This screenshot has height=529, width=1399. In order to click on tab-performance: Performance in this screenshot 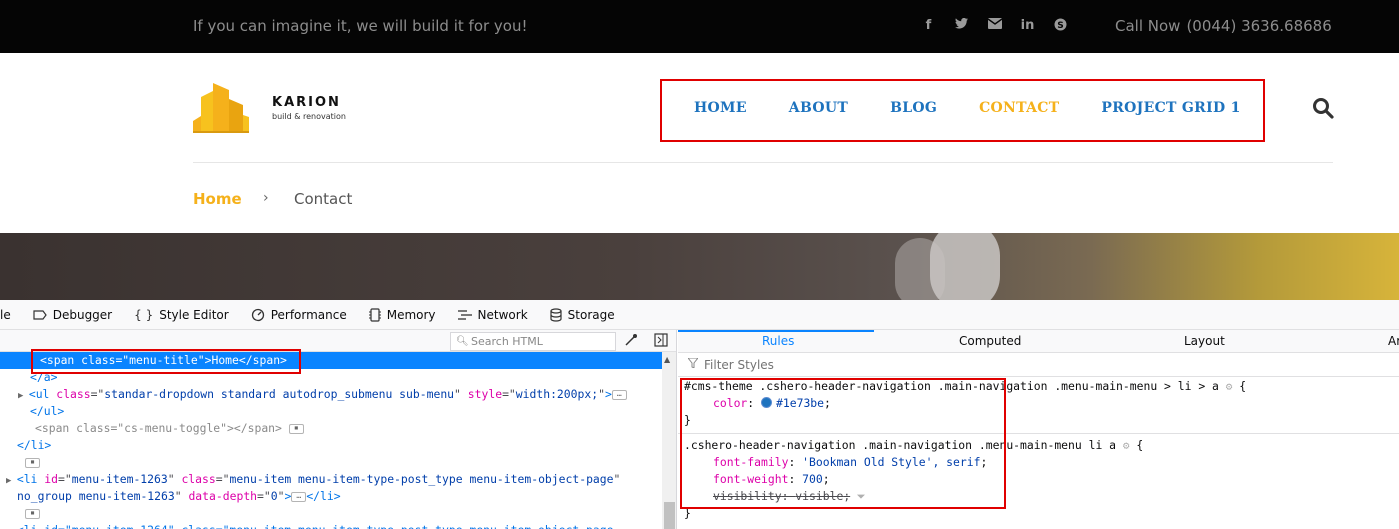, I will do `click(299, 315)`.